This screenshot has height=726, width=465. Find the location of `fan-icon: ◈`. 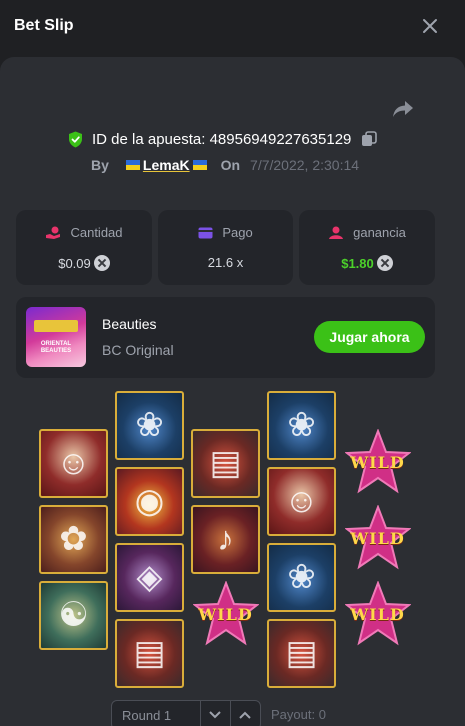

fan-icon: ◈ is located at coordinates (149, 577).